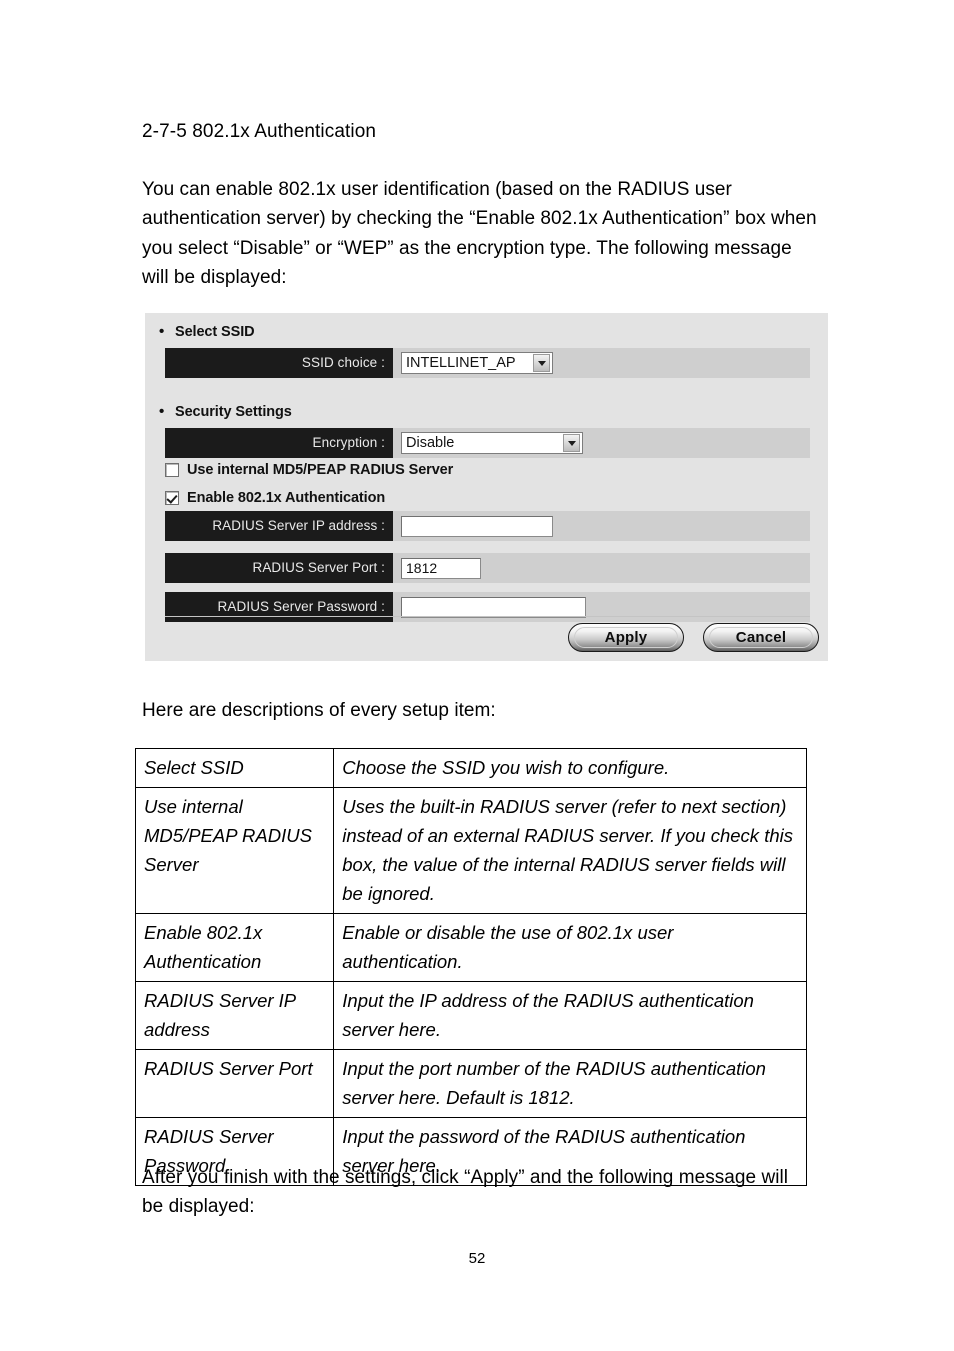 The image size is (954, 1351). I want to click on radius-ip-value-area, so click(477, 526).